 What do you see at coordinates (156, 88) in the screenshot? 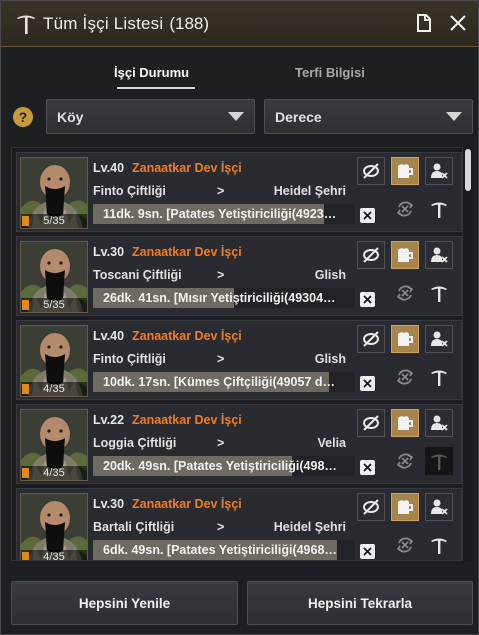
I see `active-tab-indicator` at bounding box center [156, 88].